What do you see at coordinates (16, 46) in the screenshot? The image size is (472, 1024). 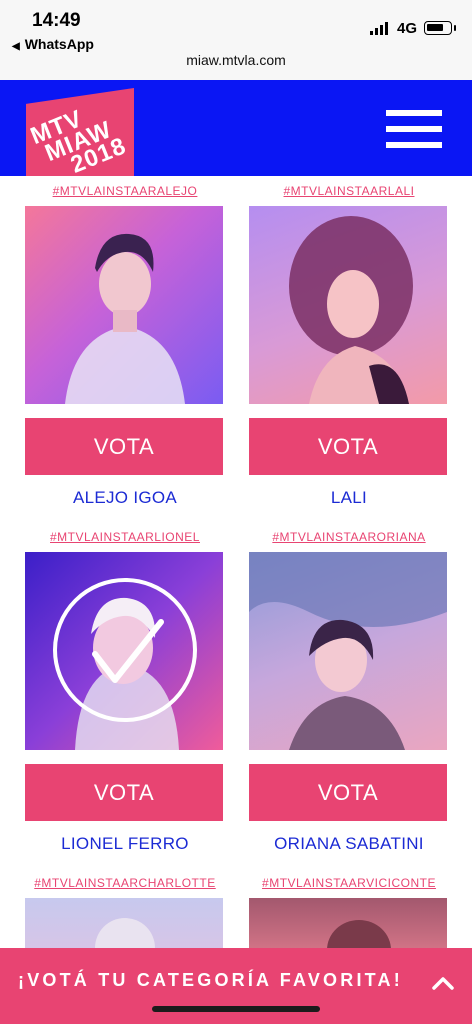 I see `back-arrow-icon: ◀` at bounding box center [16, 46].